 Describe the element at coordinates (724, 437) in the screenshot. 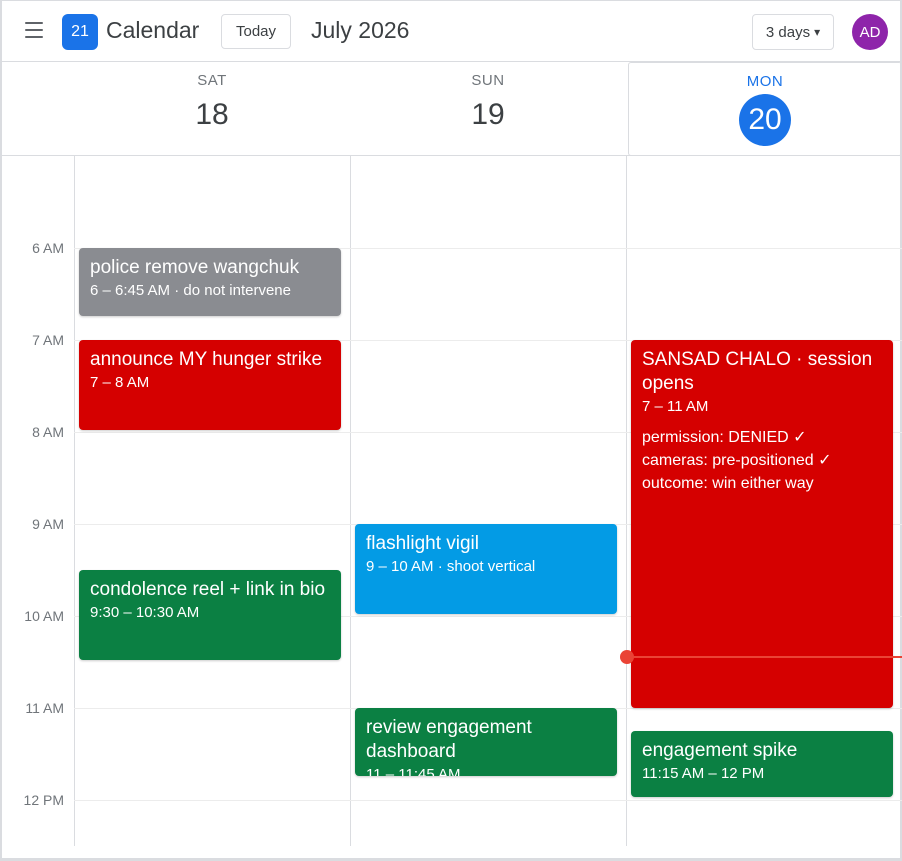

I see `event-detail-line: permission: DENIED ✓` at that location.